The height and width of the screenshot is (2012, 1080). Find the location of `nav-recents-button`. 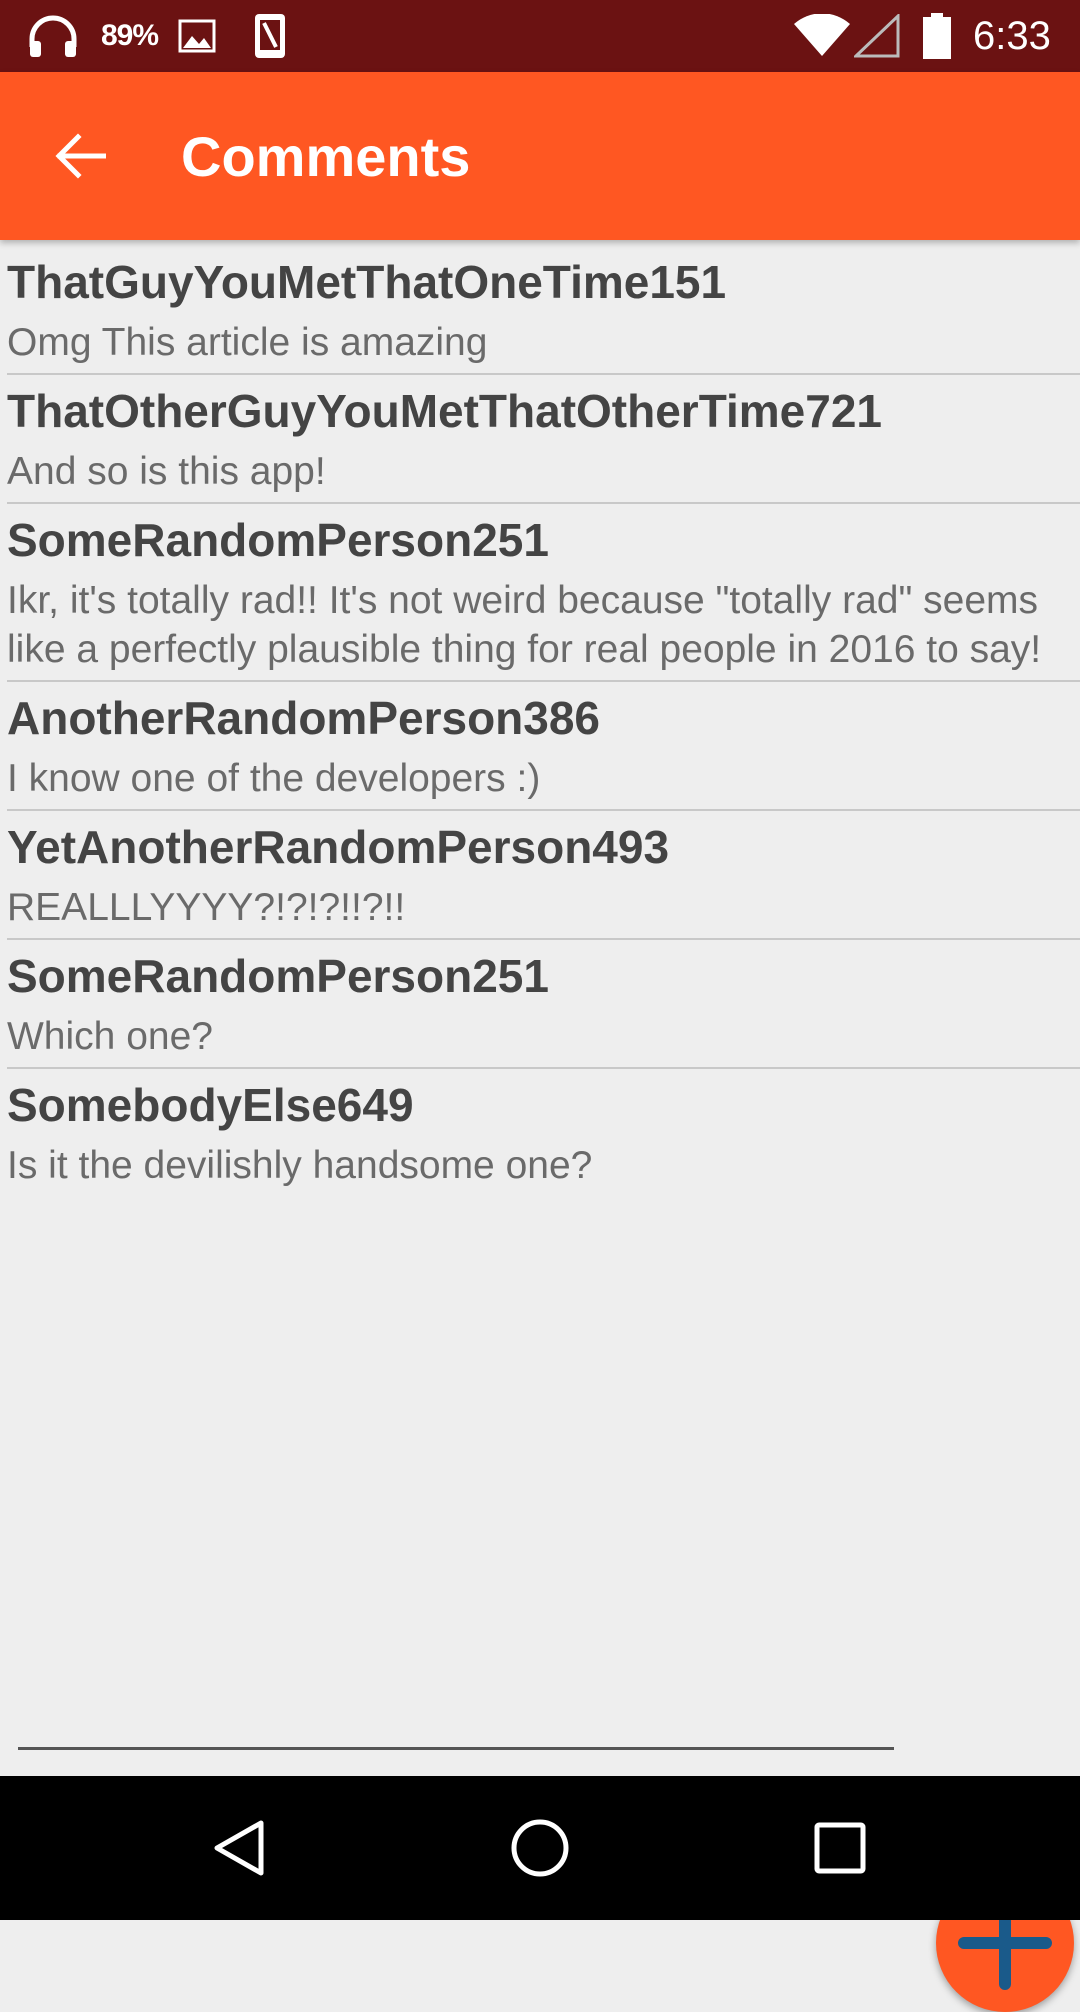

nav-recents-button is located at coordinates (840, 1848).